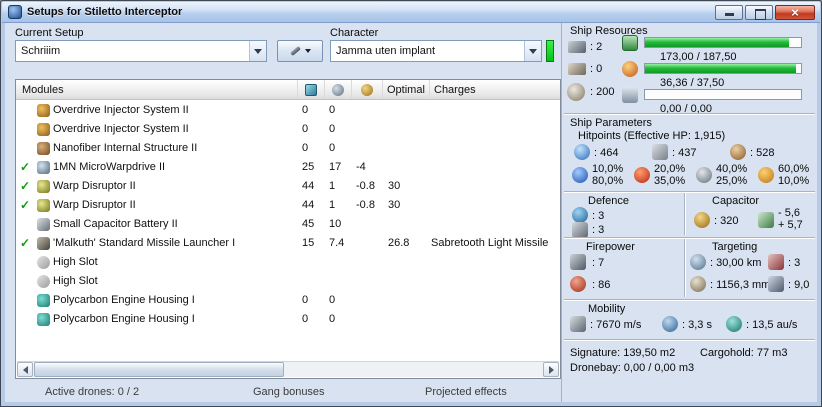 The width and height of the screenshot is (822, 407). I want to click on character-dropdown-icon, so click(532, 51).